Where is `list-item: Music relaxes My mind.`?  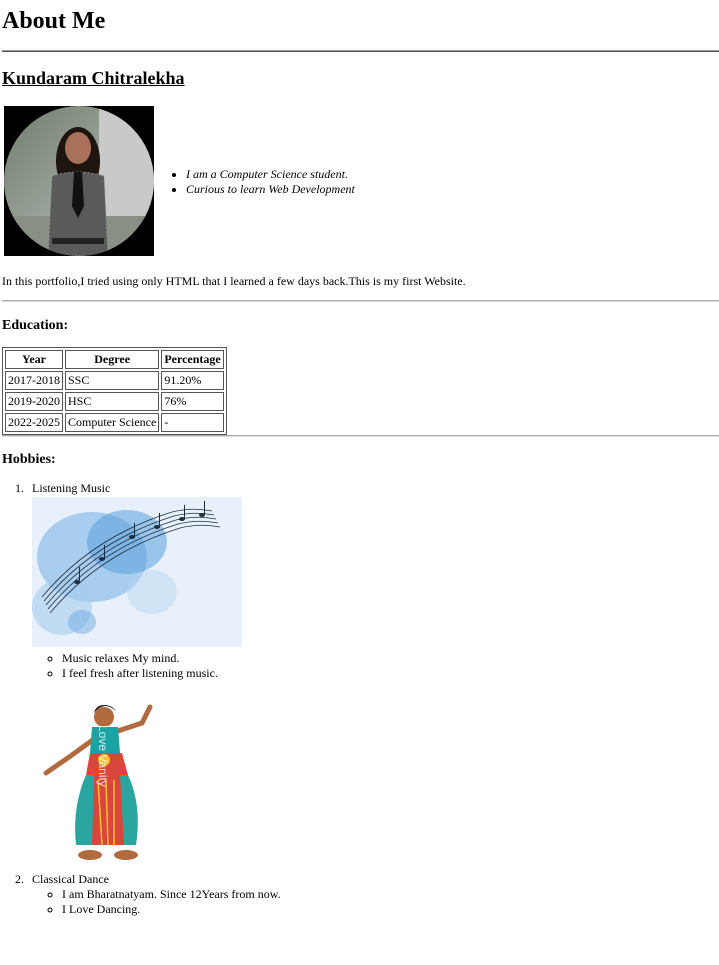 list-item: Music relaxes My mind. is located at coordinates (140, 658).